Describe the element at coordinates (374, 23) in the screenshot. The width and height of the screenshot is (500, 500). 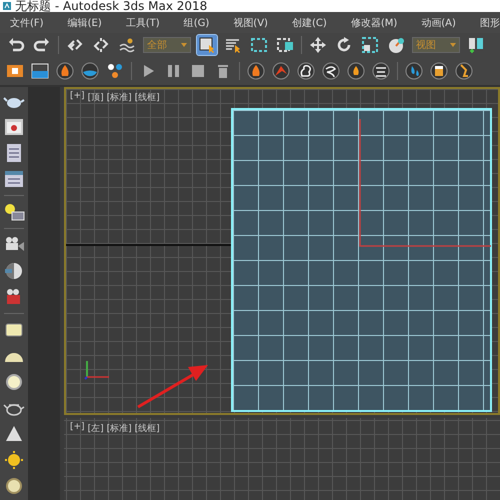
I see `menu-item: 修改器(M)` at that location.